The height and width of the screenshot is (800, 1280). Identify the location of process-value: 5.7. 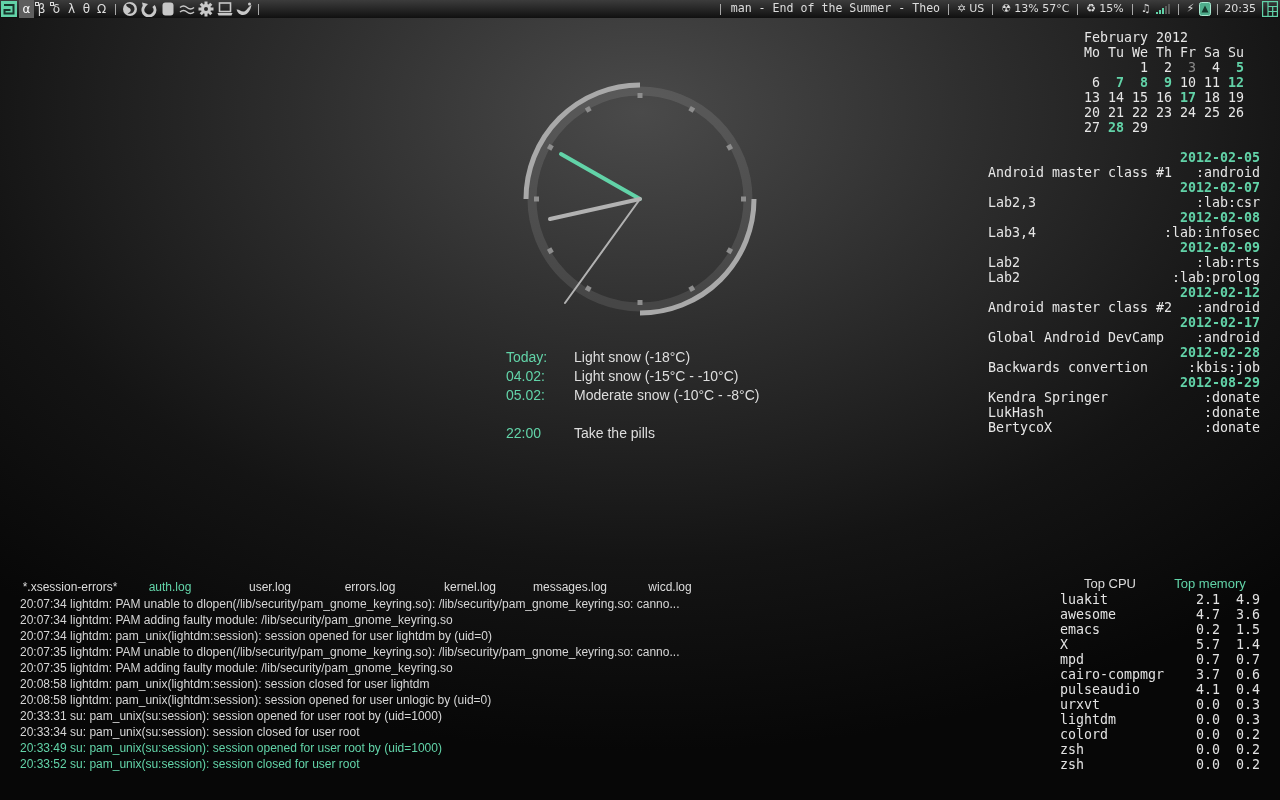
(1208, 644).